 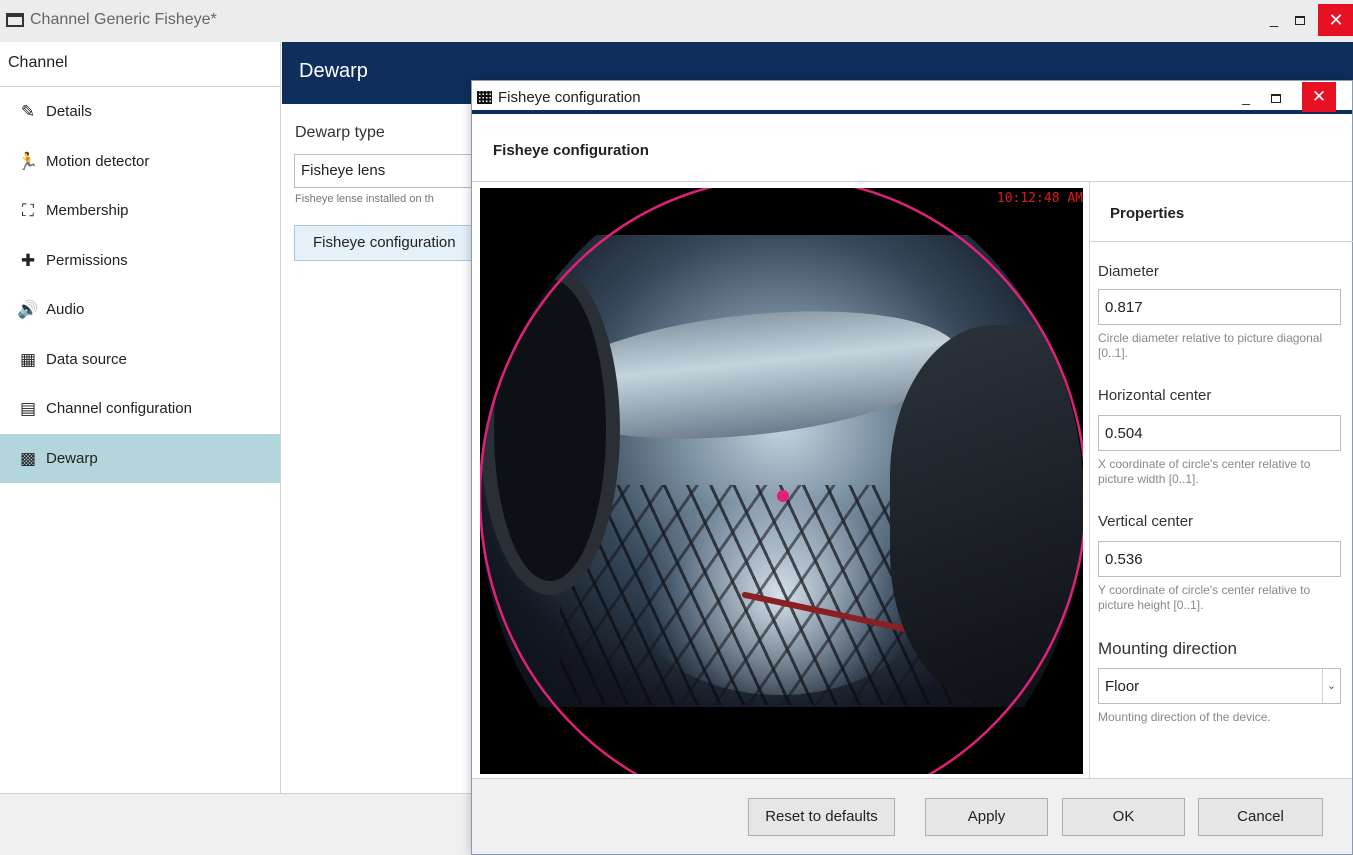 I want to click on fisheye-configuration-button: Fisheye configuration, so click(x=394, y=243).